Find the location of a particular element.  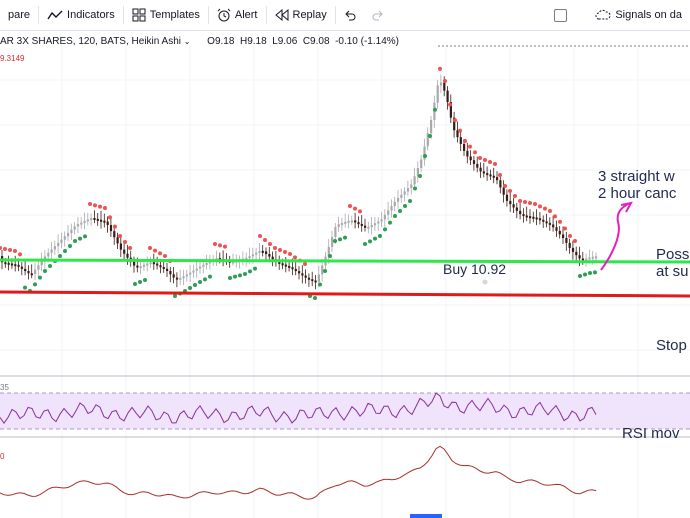

signals-button: Signals on da is located at coordinates (638, 15).